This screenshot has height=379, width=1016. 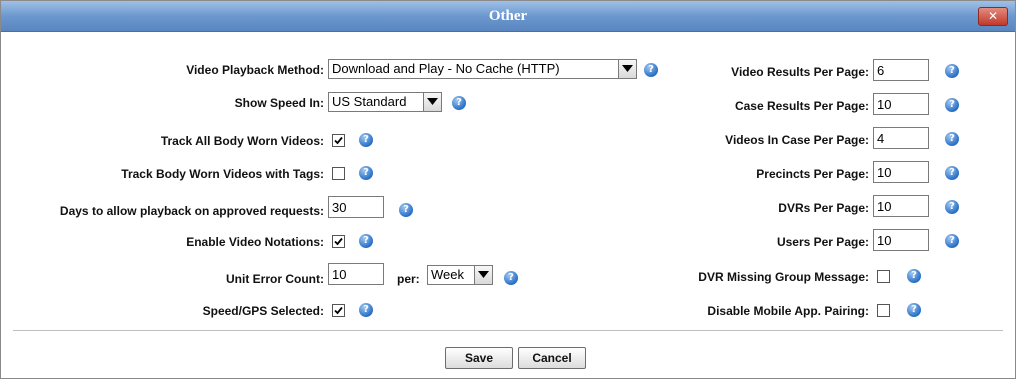 What do you see at coordinates (255, 242) in the screenshot?
I see `video-notations-label: Enable Video Notations:` at bounding box center [255, 242].